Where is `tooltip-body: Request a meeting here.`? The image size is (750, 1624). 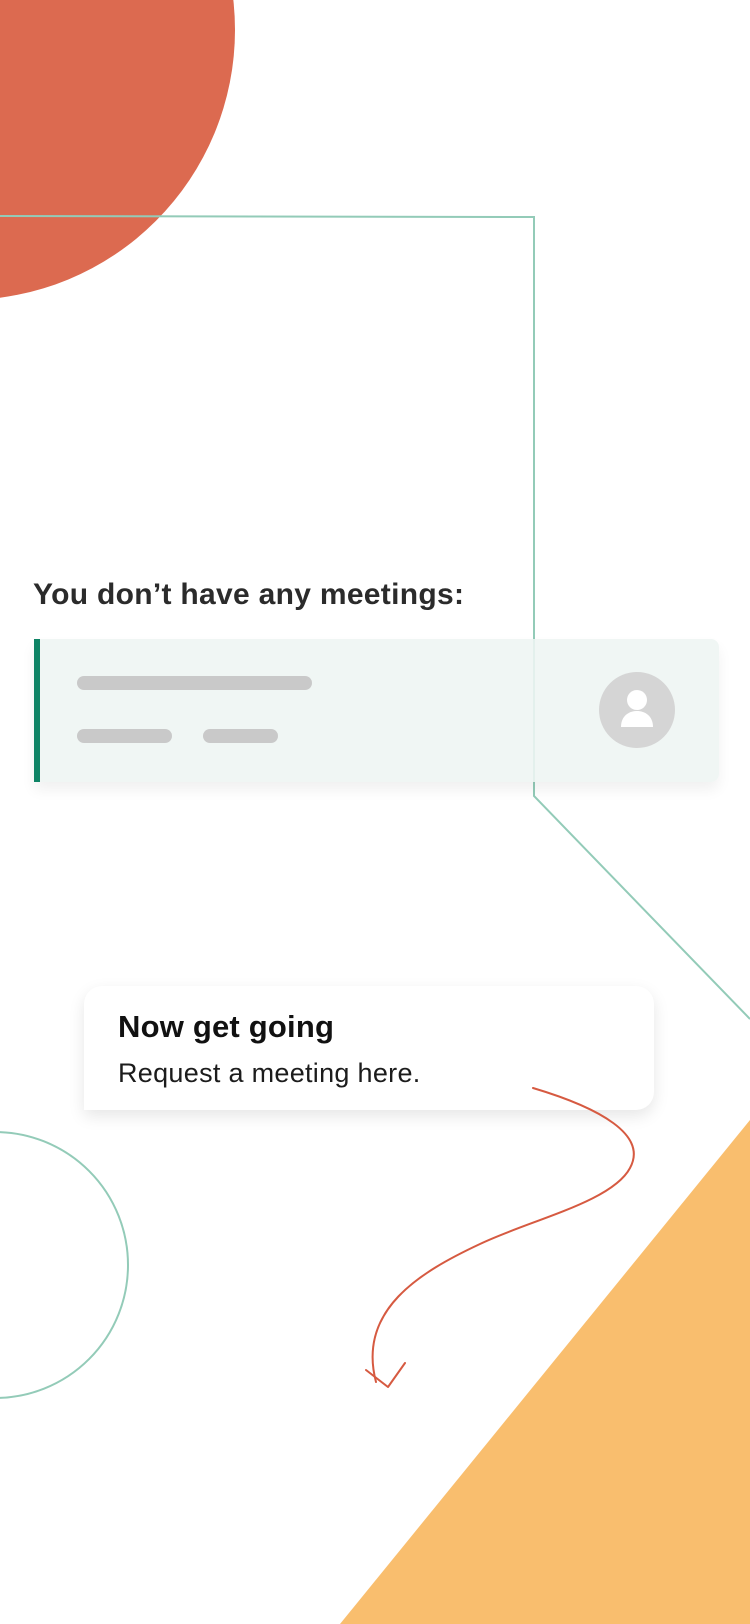 tooltip-body: Request a meeting here. is located at coordinates (269, 1073).